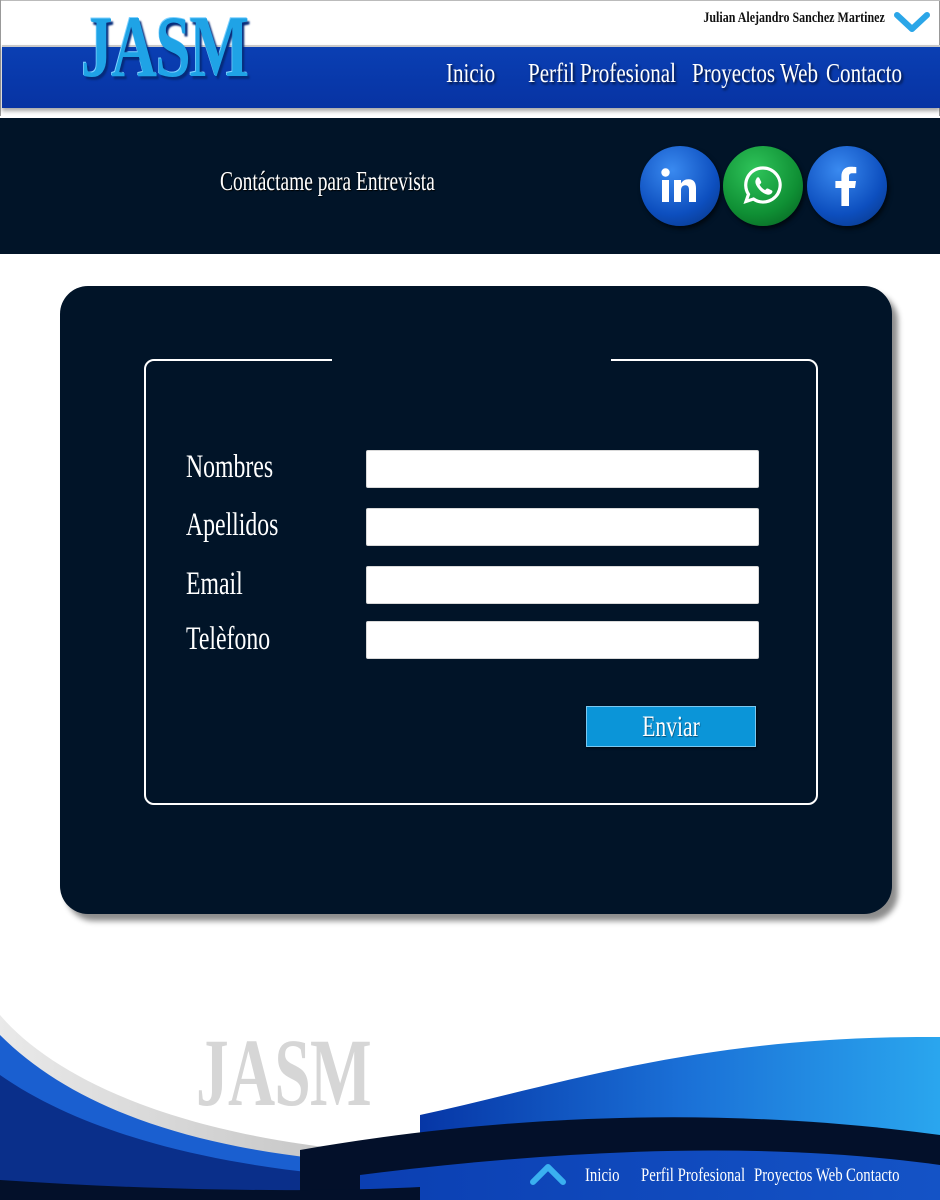  I want to click on telefono-input, so click(562, 640).